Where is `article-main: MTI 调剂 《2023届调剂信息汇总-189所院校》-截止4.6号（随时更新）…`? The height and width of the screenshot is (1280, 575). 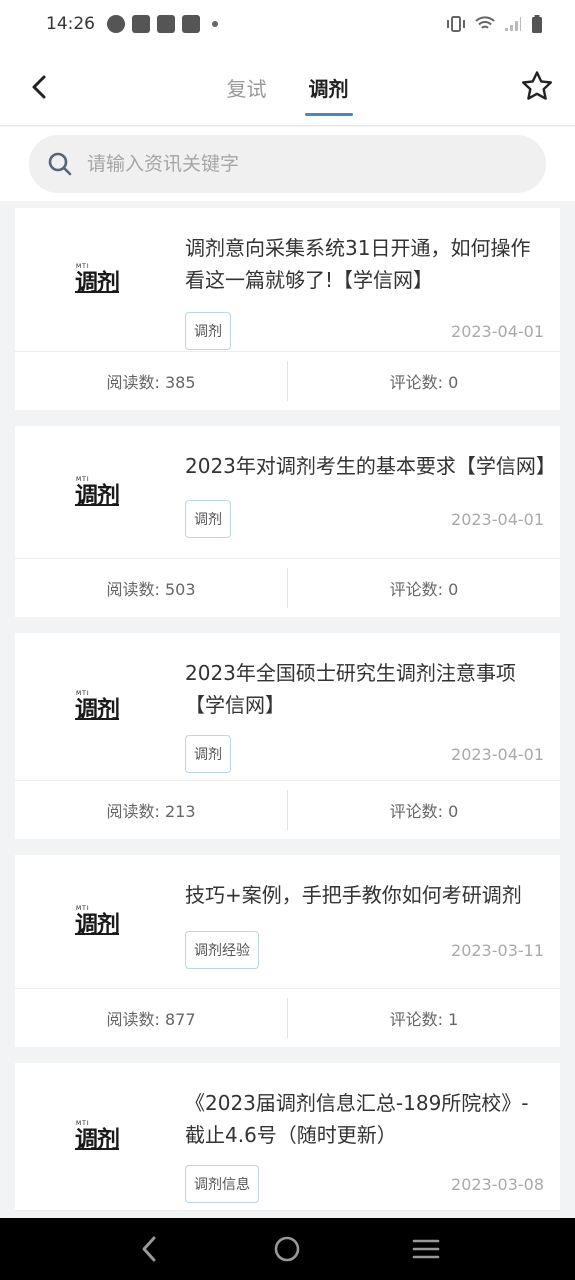 article-main: MTI 调剂 《2023届调剂信息汇总-189所院校》-截止4.6号（随时更新）… is located at coordinates (287, 1137).